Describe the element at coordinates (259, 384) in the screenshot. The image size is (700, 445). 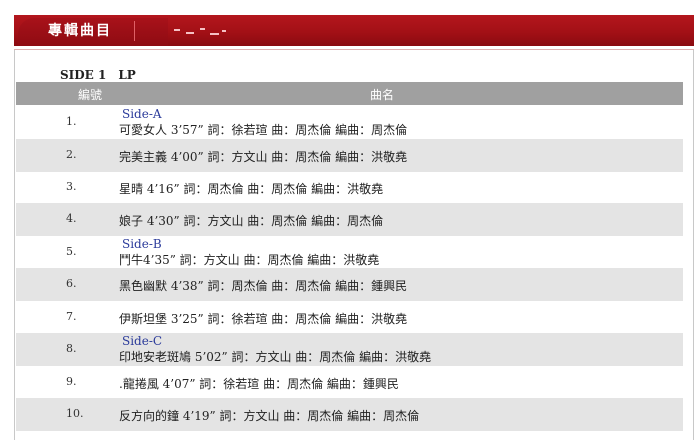
I see `track-info: .龍捲風 4’07” 詞：徐若瑄 曲：周杰倫 編曲：鍾興民` at that location.